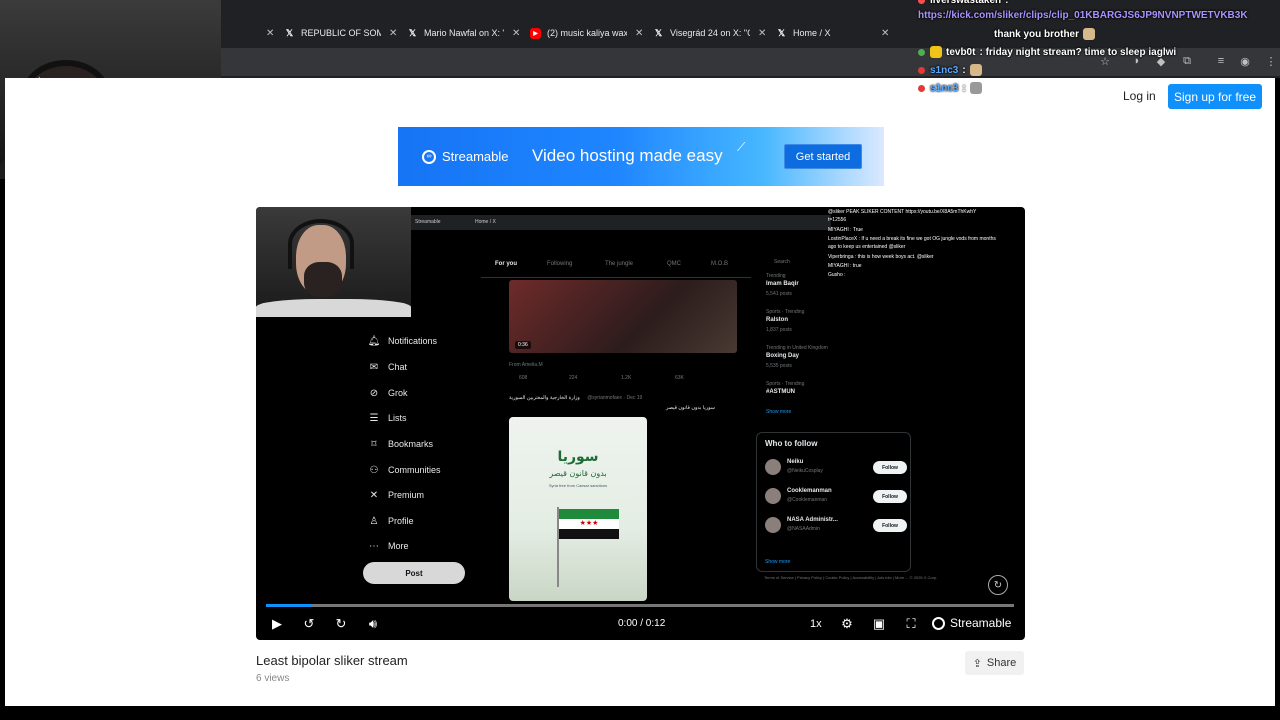 This screenshot has height=720, width=1280. What do you see at coordinates (621, 222) in the screenshot?
I see `video-browser-tabs: Streamable Home / X` at bounding box center [621, 222].